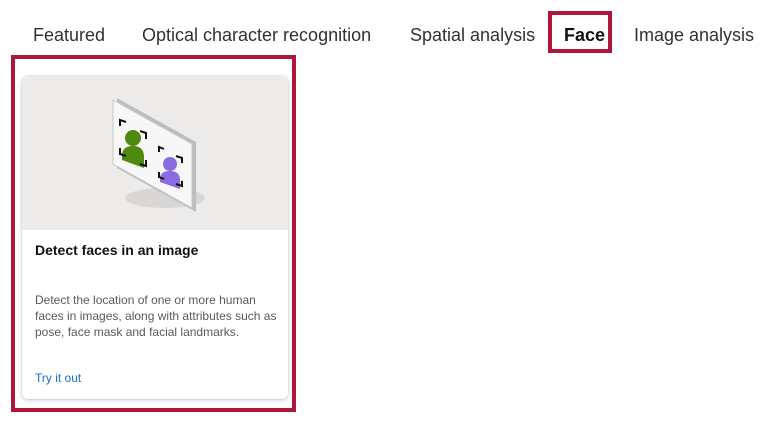  I want to click on card-illustration, so click(155, 153).